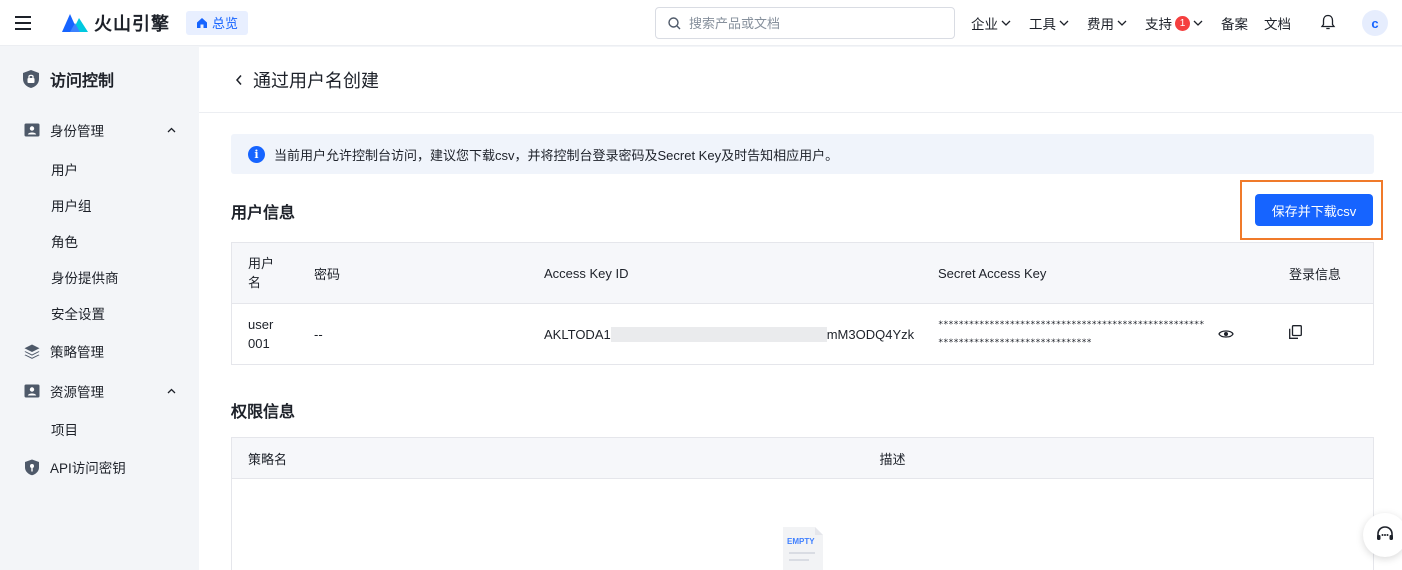 The height and width of the screenshot is (570, 1402). Describe the element at coordinates (77, 392) in the screenshot. I see `sidebar-group-resource-label: 资源管理` at that location.